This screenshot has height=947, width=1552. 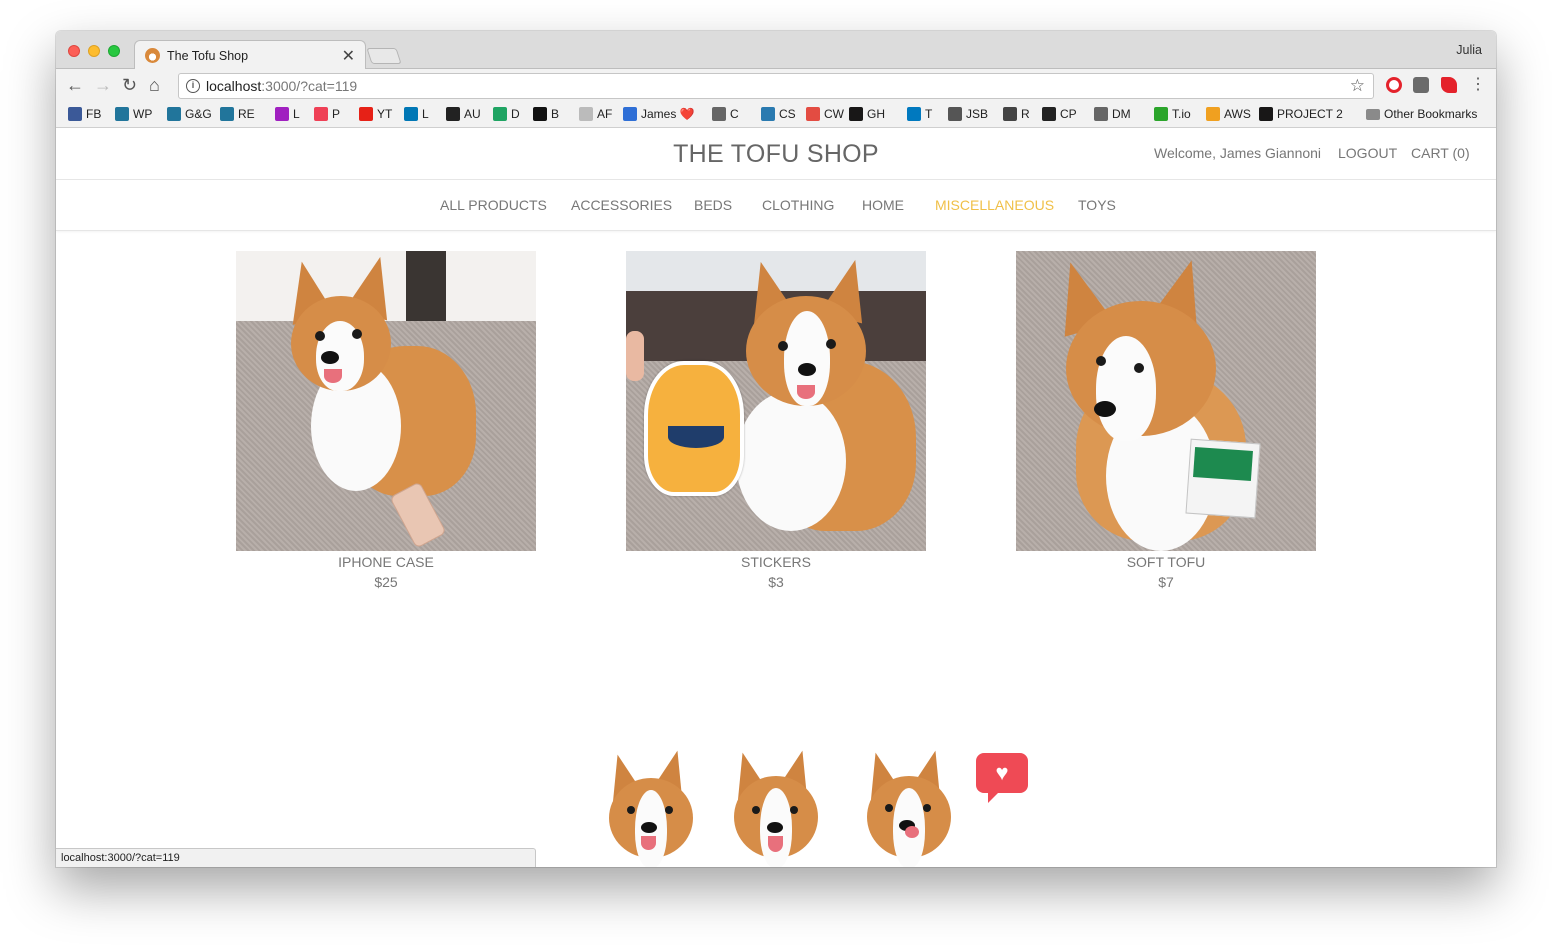 I want to click on home-icon: ⌂, so click(x=154, y=85).